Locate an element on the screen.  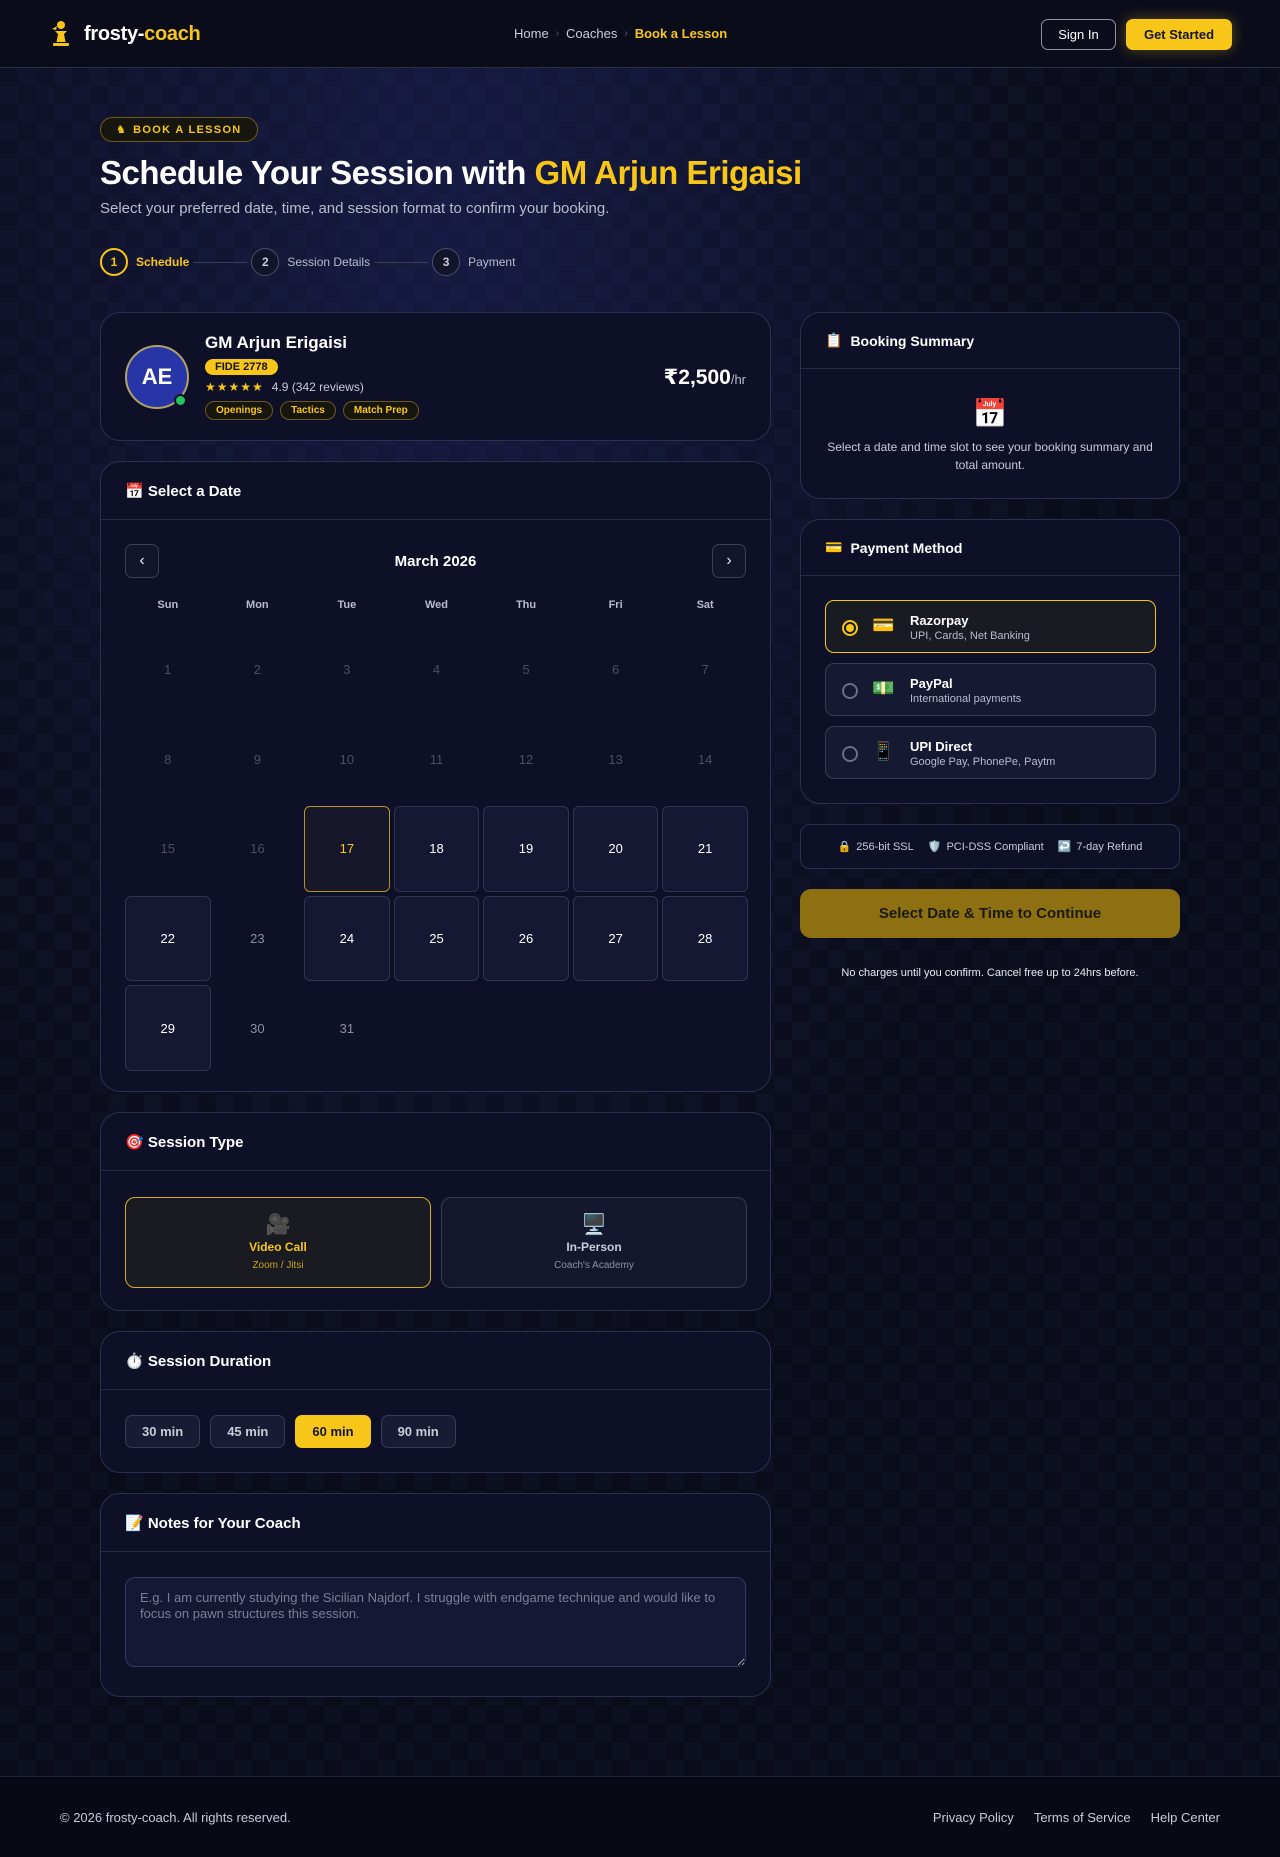
session-type-in-person: 🖥️ In-Person Coach's Academy is located at coordinates (594, 1242).